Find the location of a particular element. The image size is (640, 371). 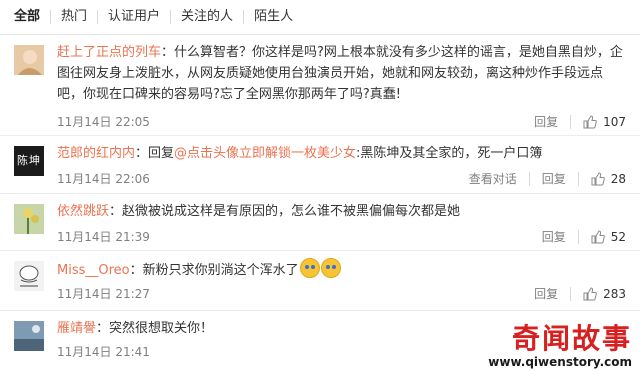

comment-text: 范郎的红内内：回复@点击头像立即解锁一枚美少女:黑陈坤及其全家的，死一户口簿 is located at coordinates (341, 153).